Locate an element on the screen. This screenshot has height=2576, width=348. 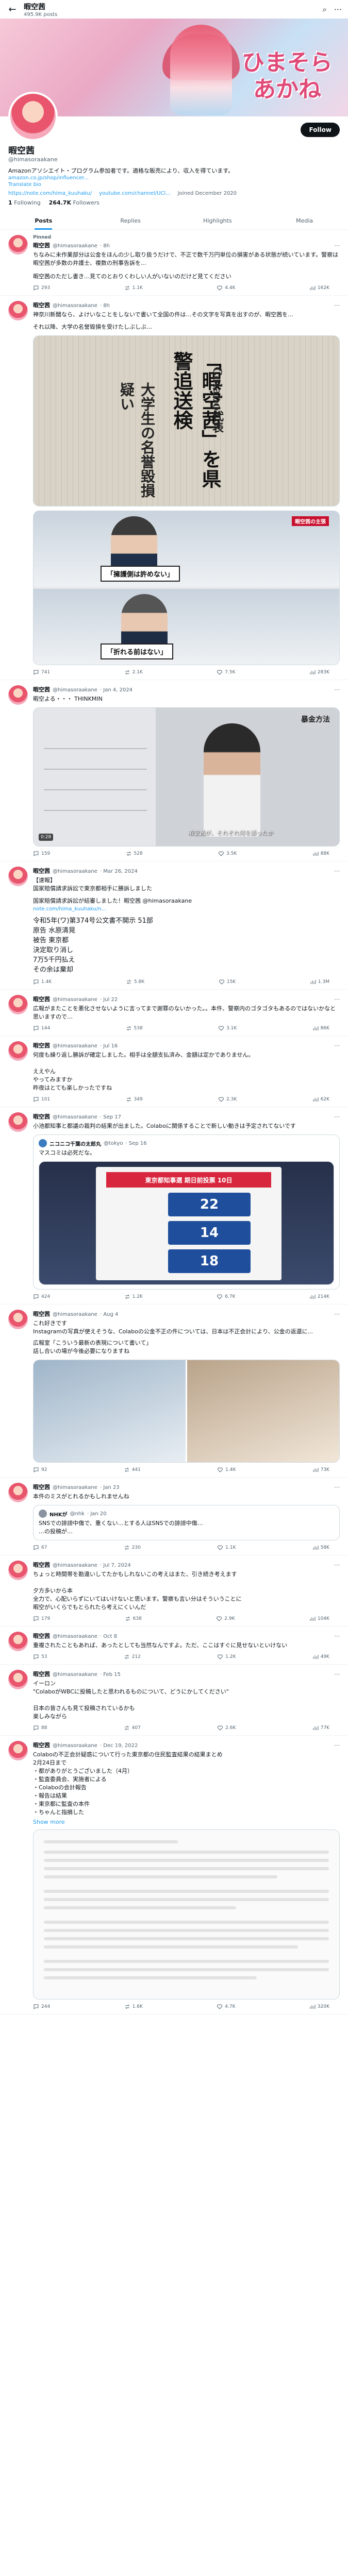
follow-button: Follow is located at coordinates (320, 130).